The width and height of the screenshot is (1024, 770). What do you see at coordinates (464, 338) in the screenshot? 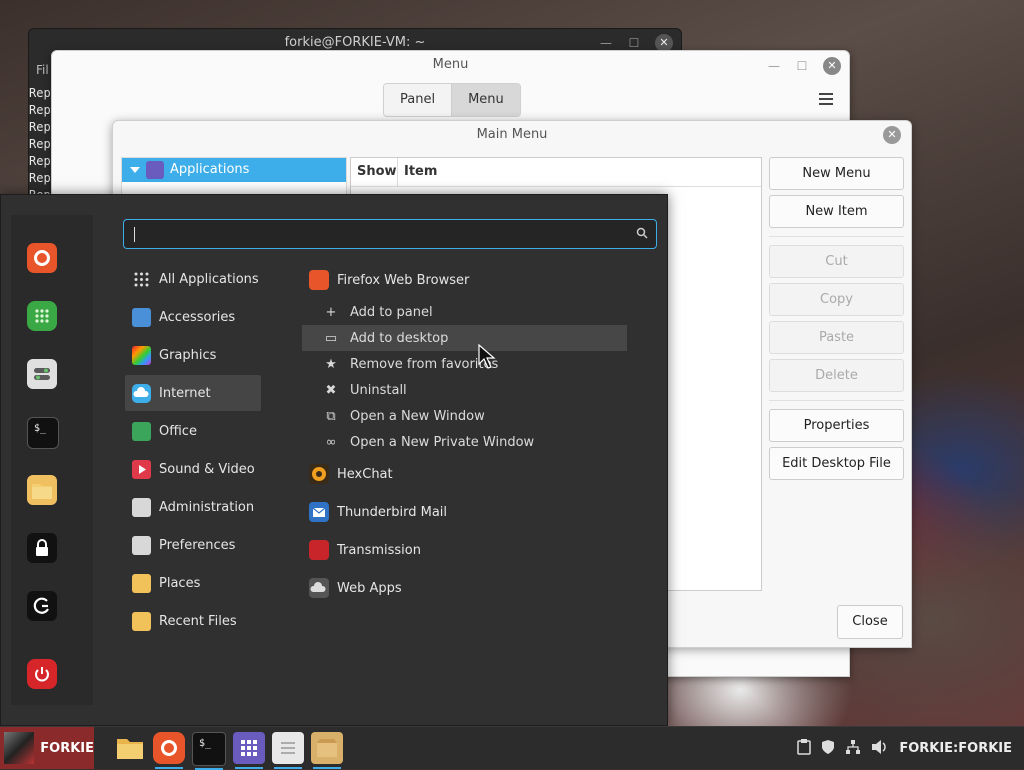
I see `context-add-to-desktop: ▭ Add to desktop` at bounding box center [464, 338].